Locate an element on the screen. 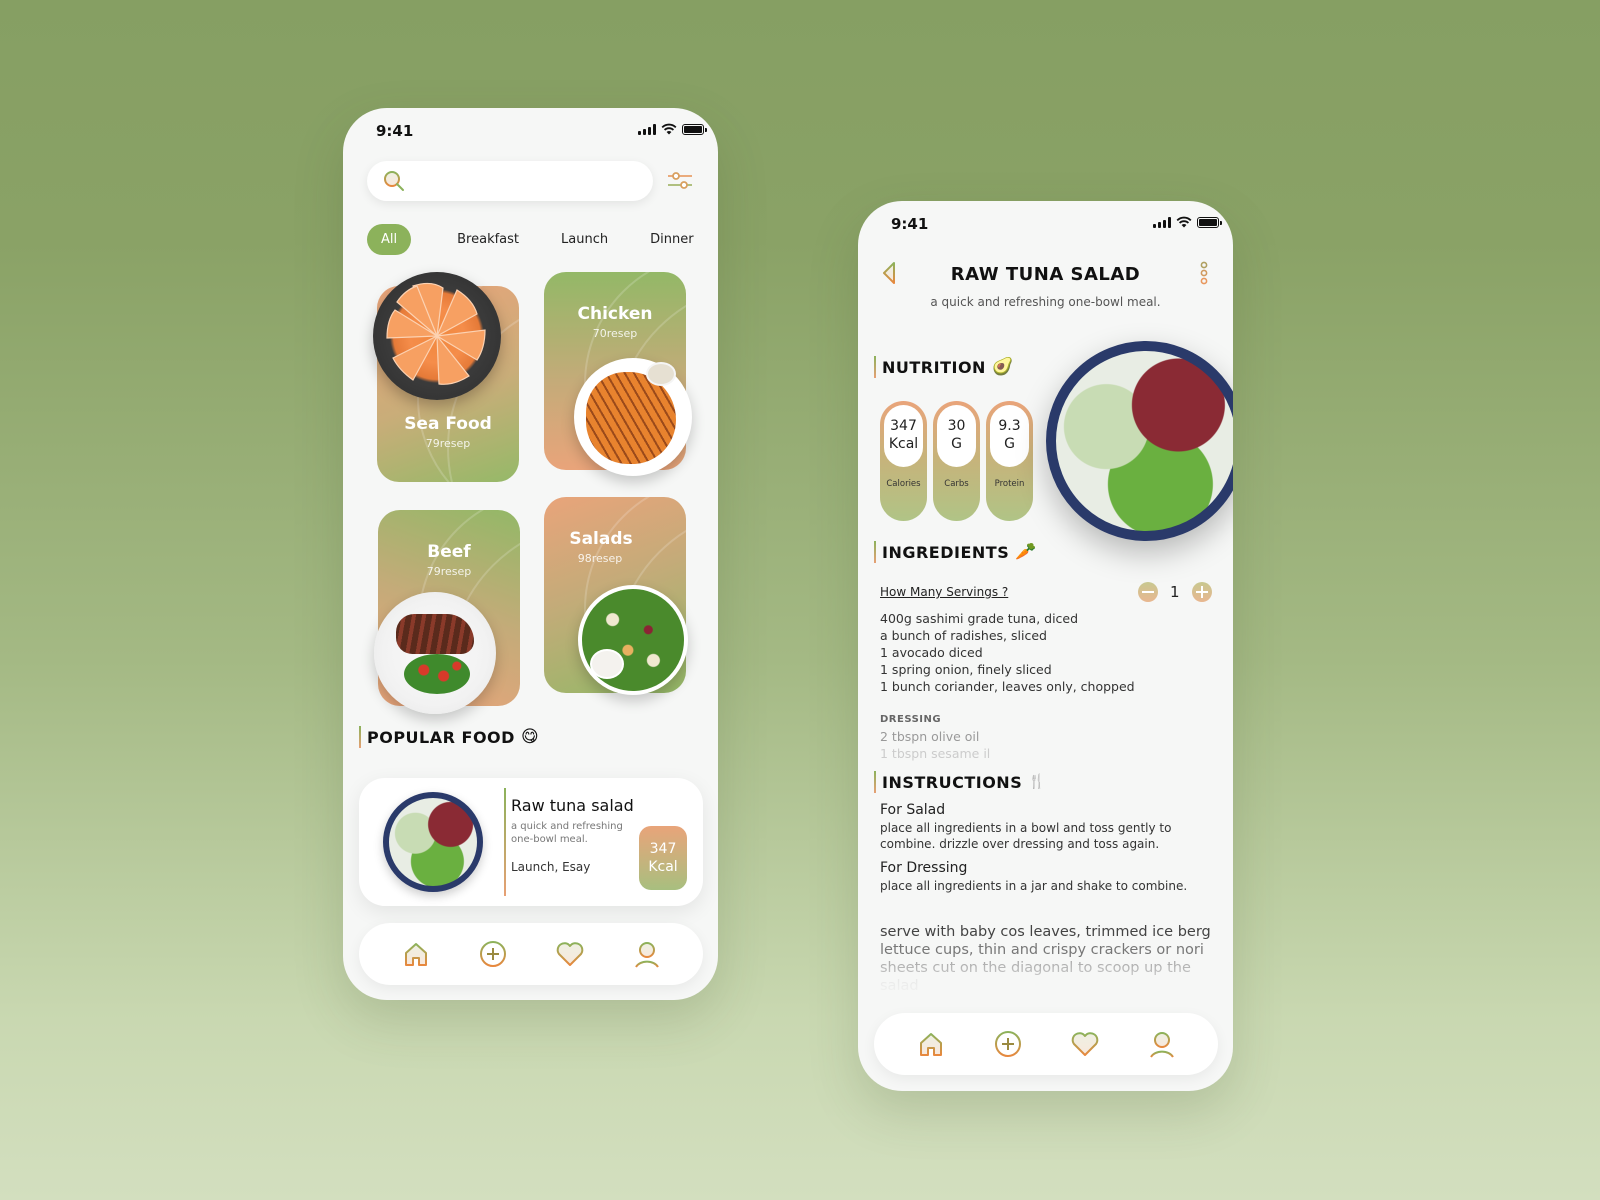  dressing-item: 2 tbspn olive oil is located at coordinates (930, 736).